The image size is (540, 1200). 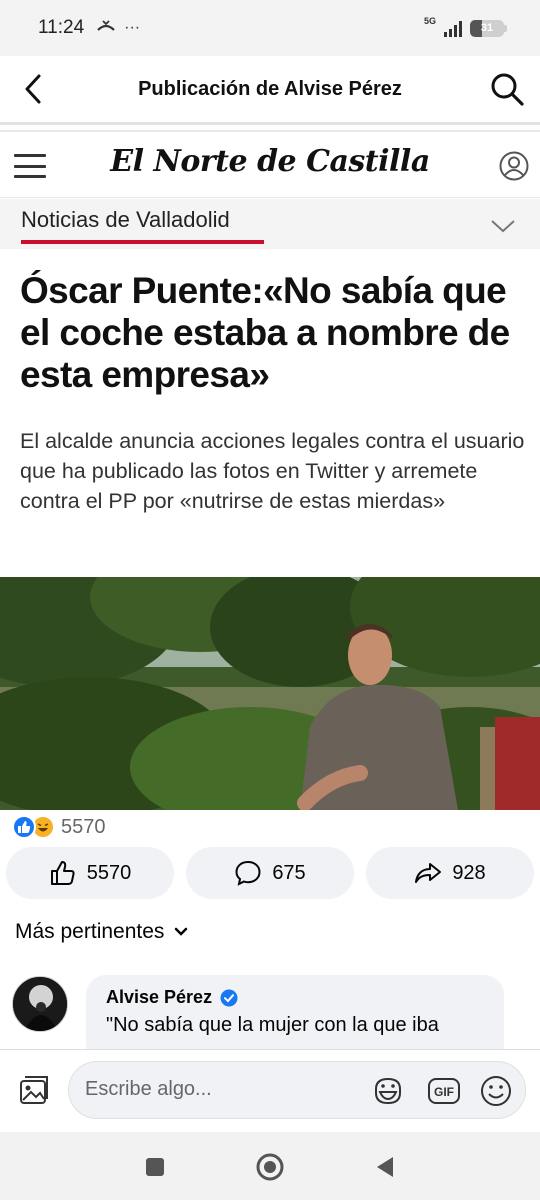 I want to click on reactions-summary: 5570, so click(x=59, y=827).